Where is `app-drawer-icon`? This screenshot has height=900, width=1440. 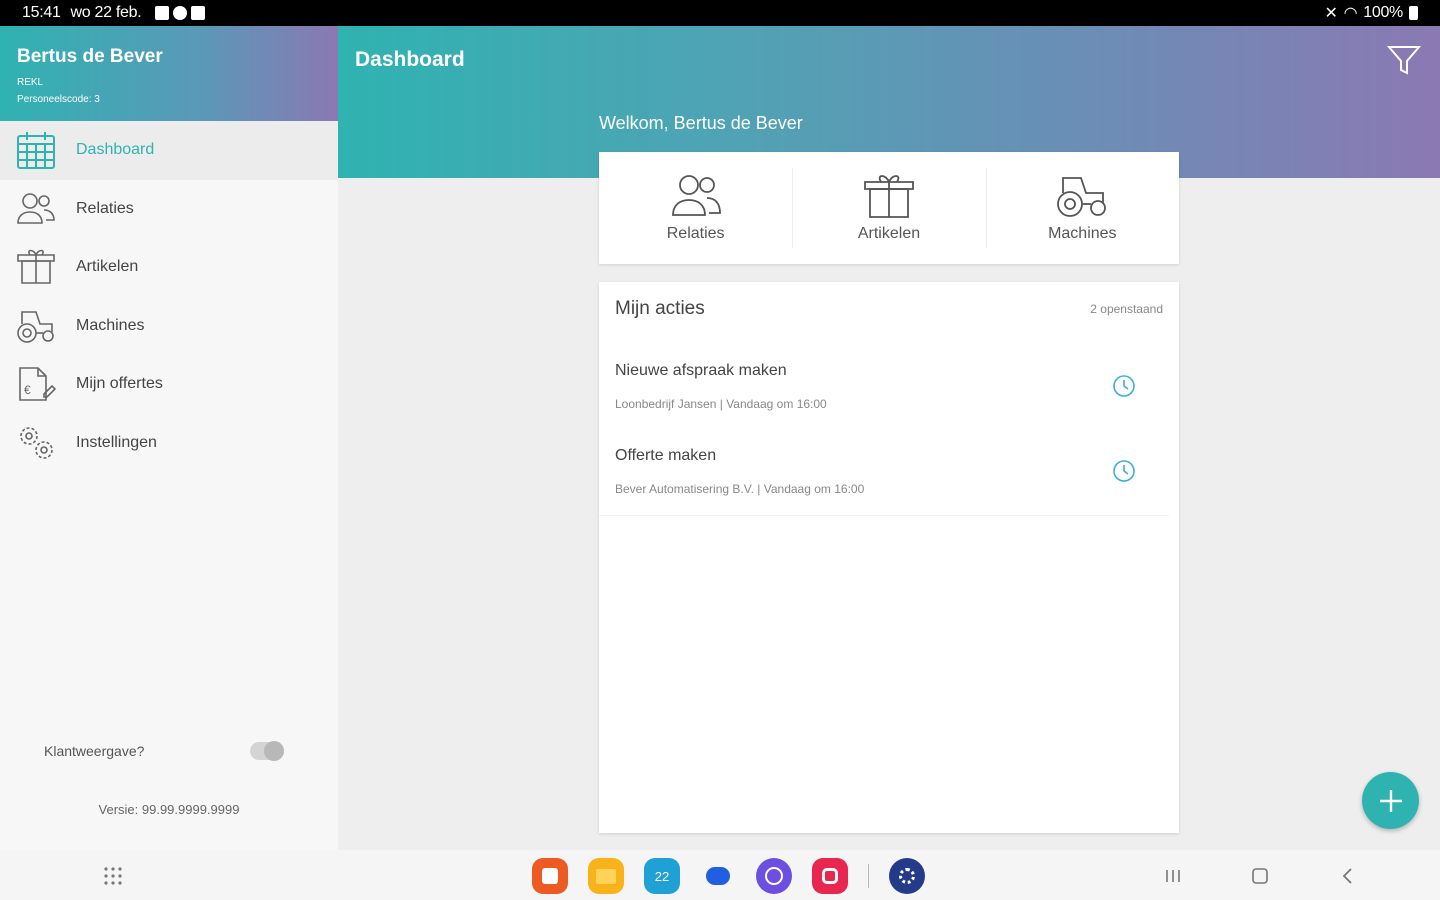 app-drawer-icon is located at coordinates (113, 876).